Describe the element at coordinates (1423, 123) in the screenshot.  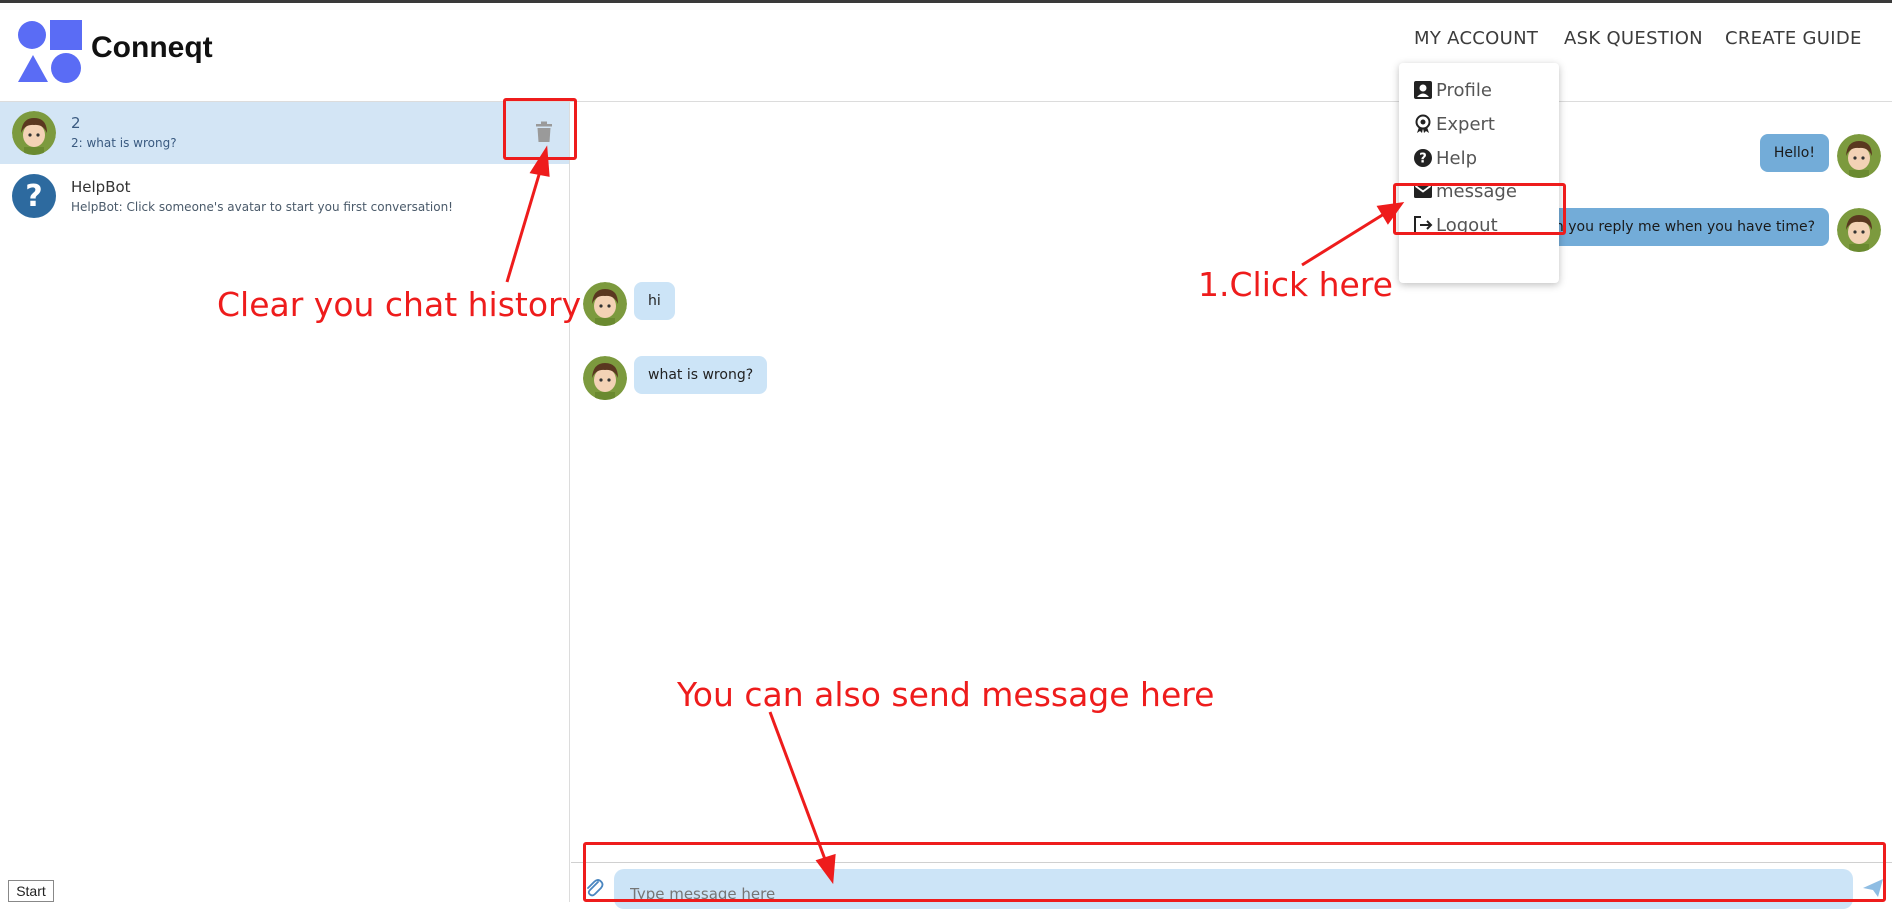
I see `award-icon` at that location.